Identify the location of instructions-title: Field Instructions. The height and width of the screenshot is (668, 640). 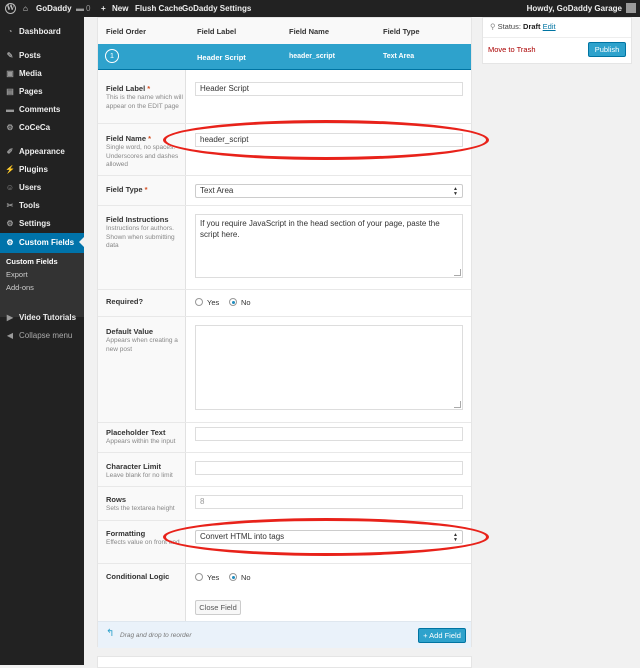
(137, 219).